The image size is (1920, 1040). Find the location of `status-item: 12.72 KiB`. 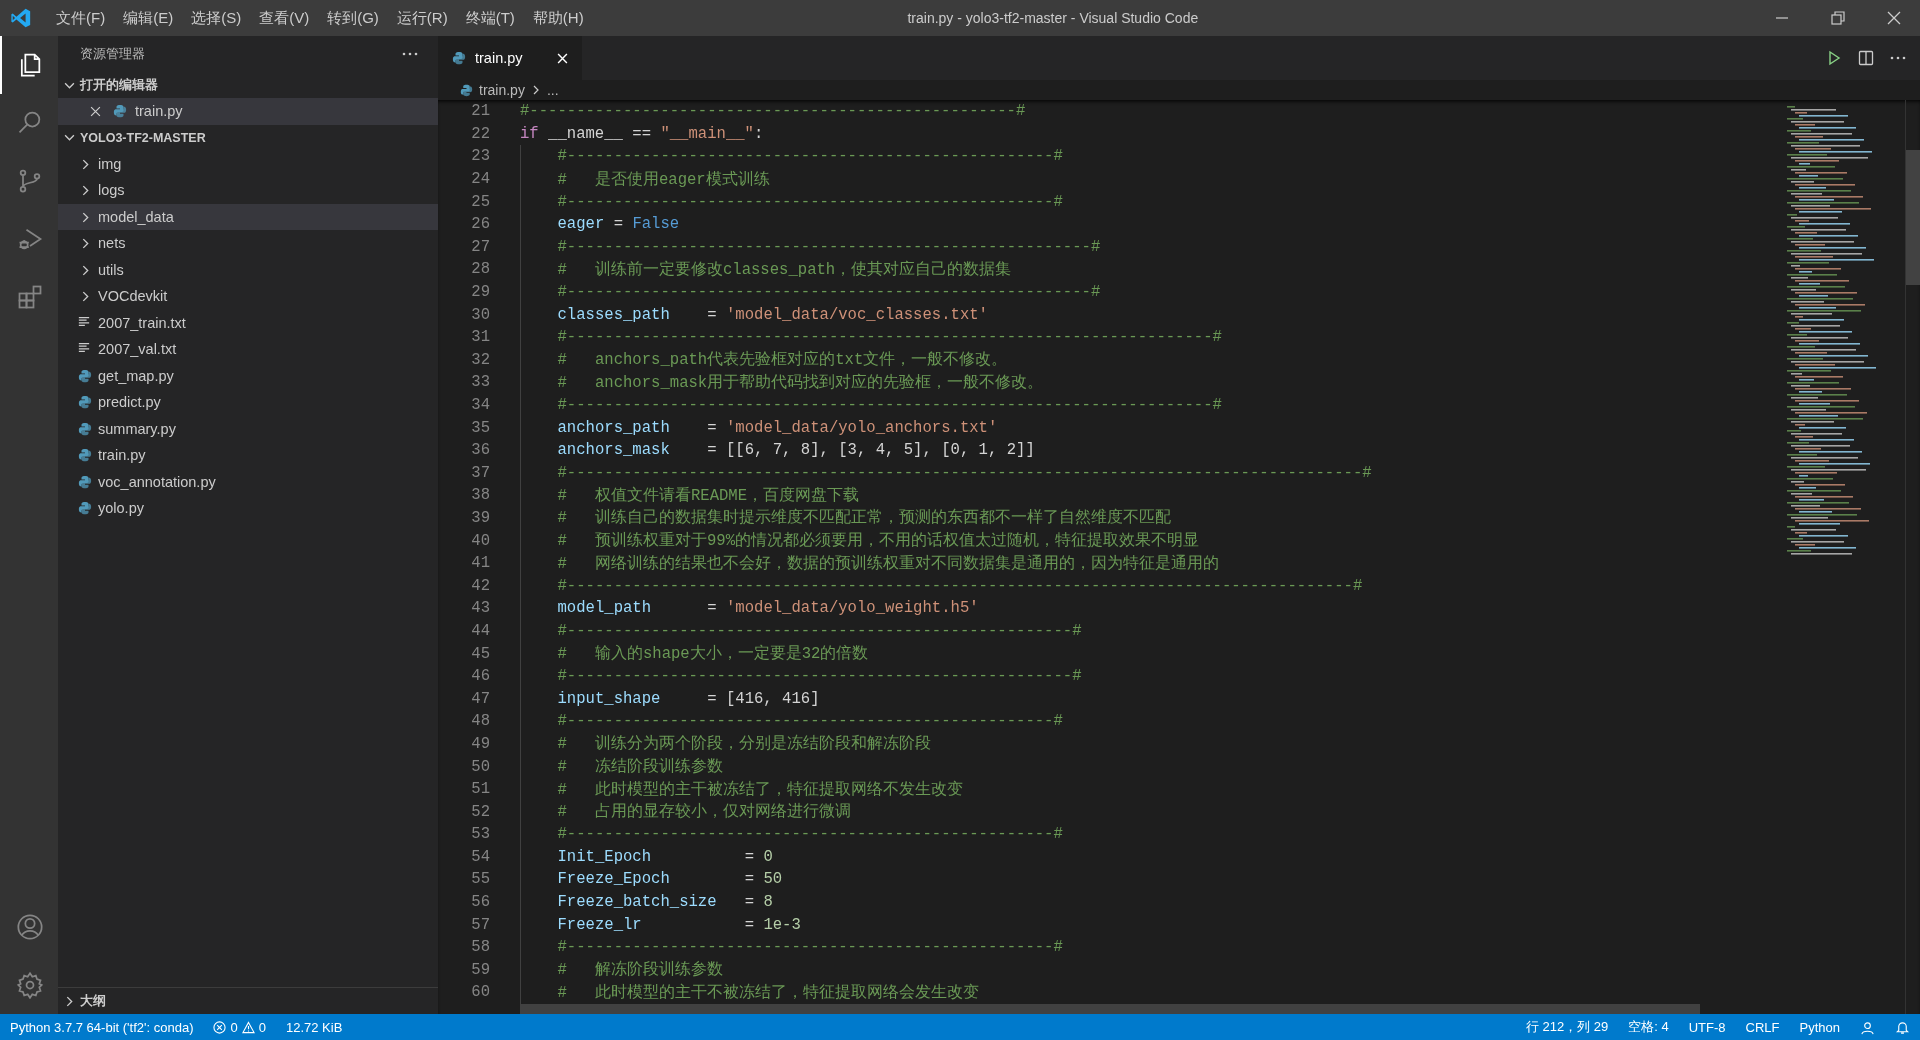

status-item: 12.72 KiB is located at coordinates (314, 1027).